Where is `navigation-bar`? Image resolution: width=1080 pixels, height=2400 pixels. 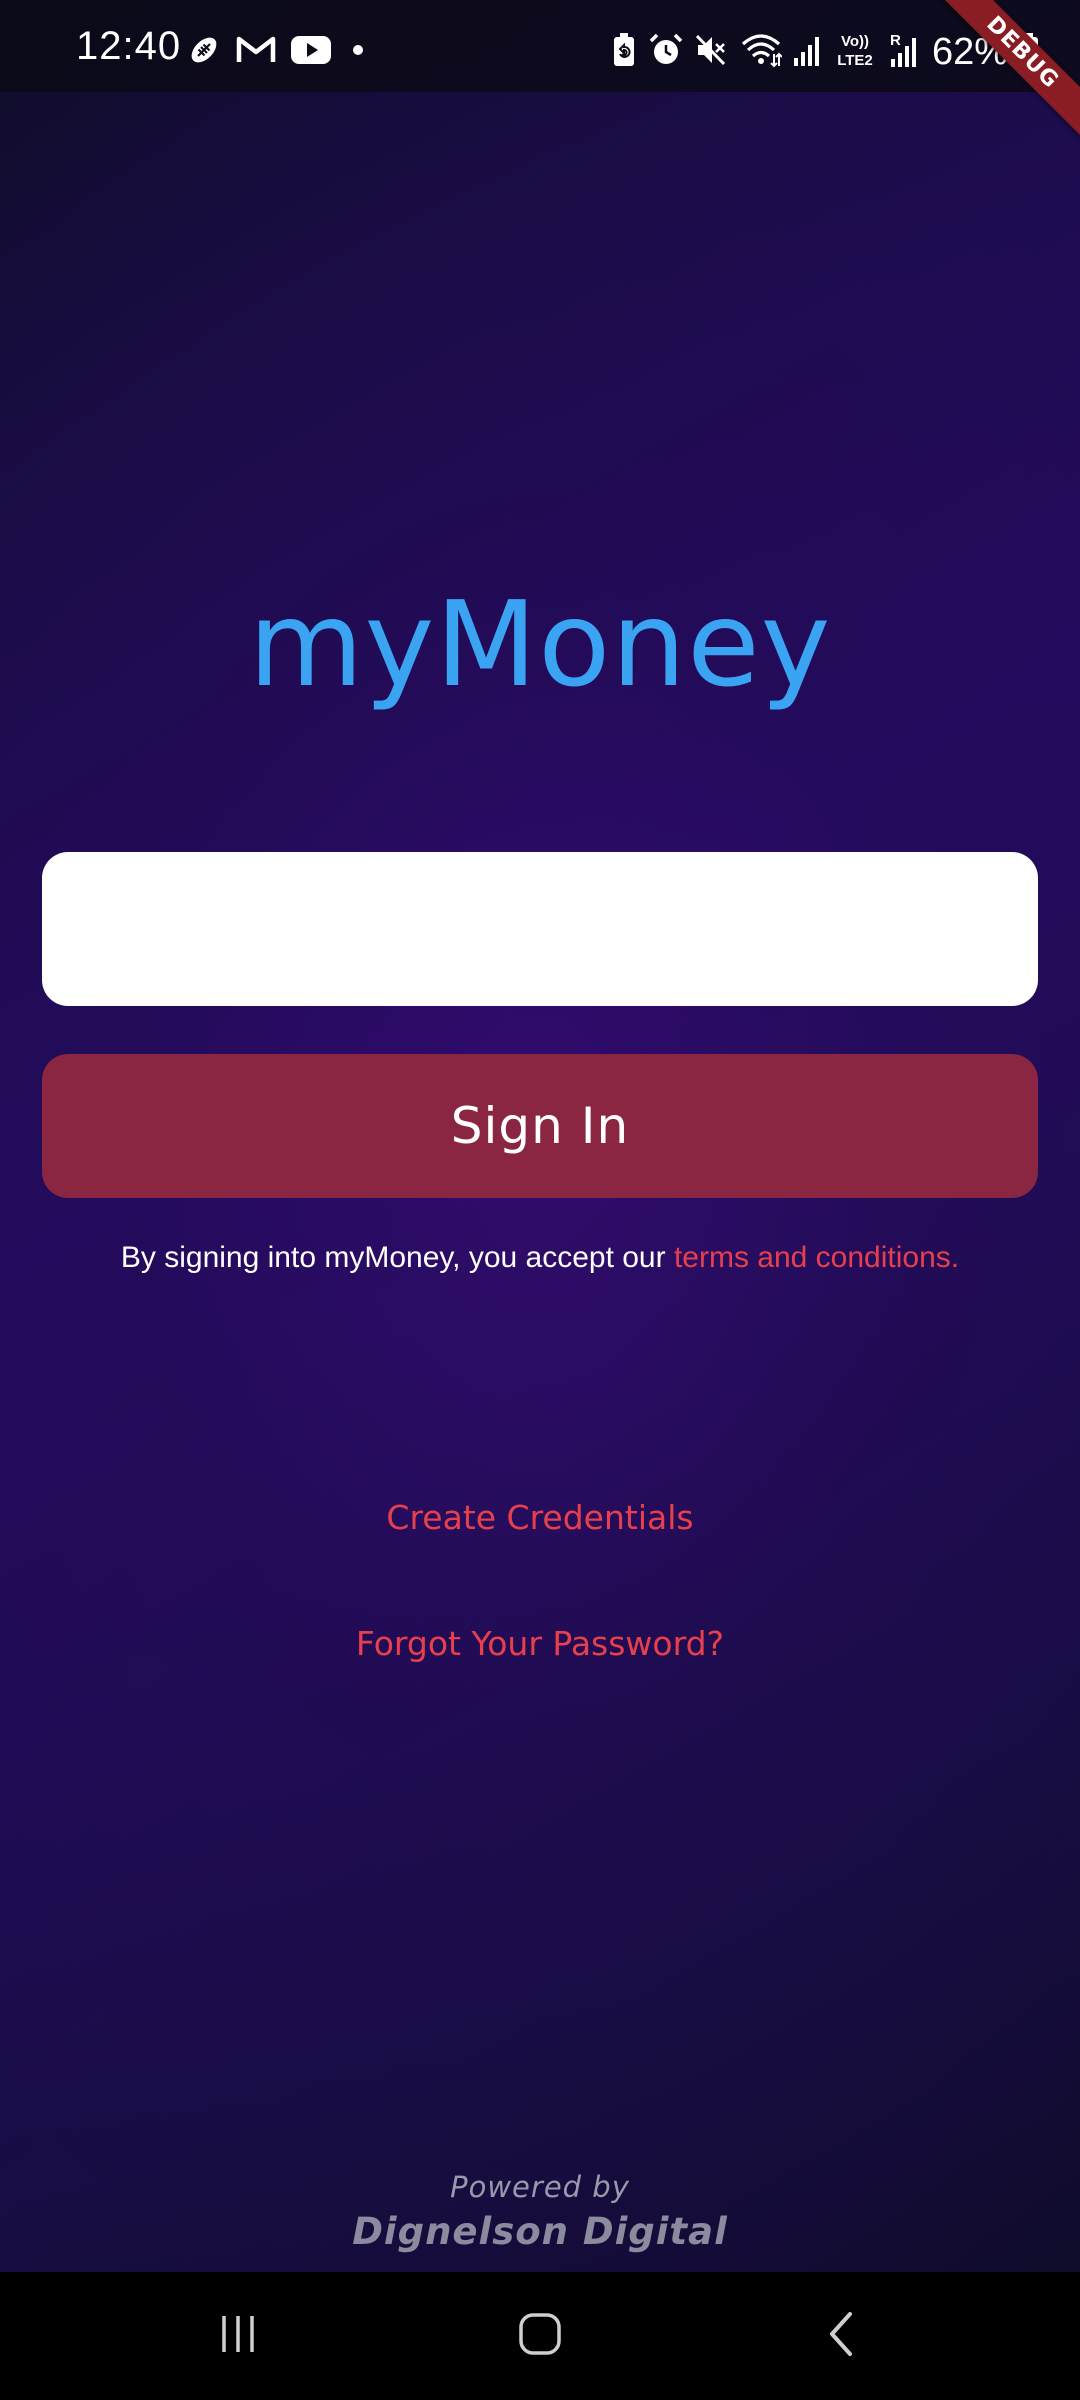 navigation-bar is located at coordinates (540, 2336).